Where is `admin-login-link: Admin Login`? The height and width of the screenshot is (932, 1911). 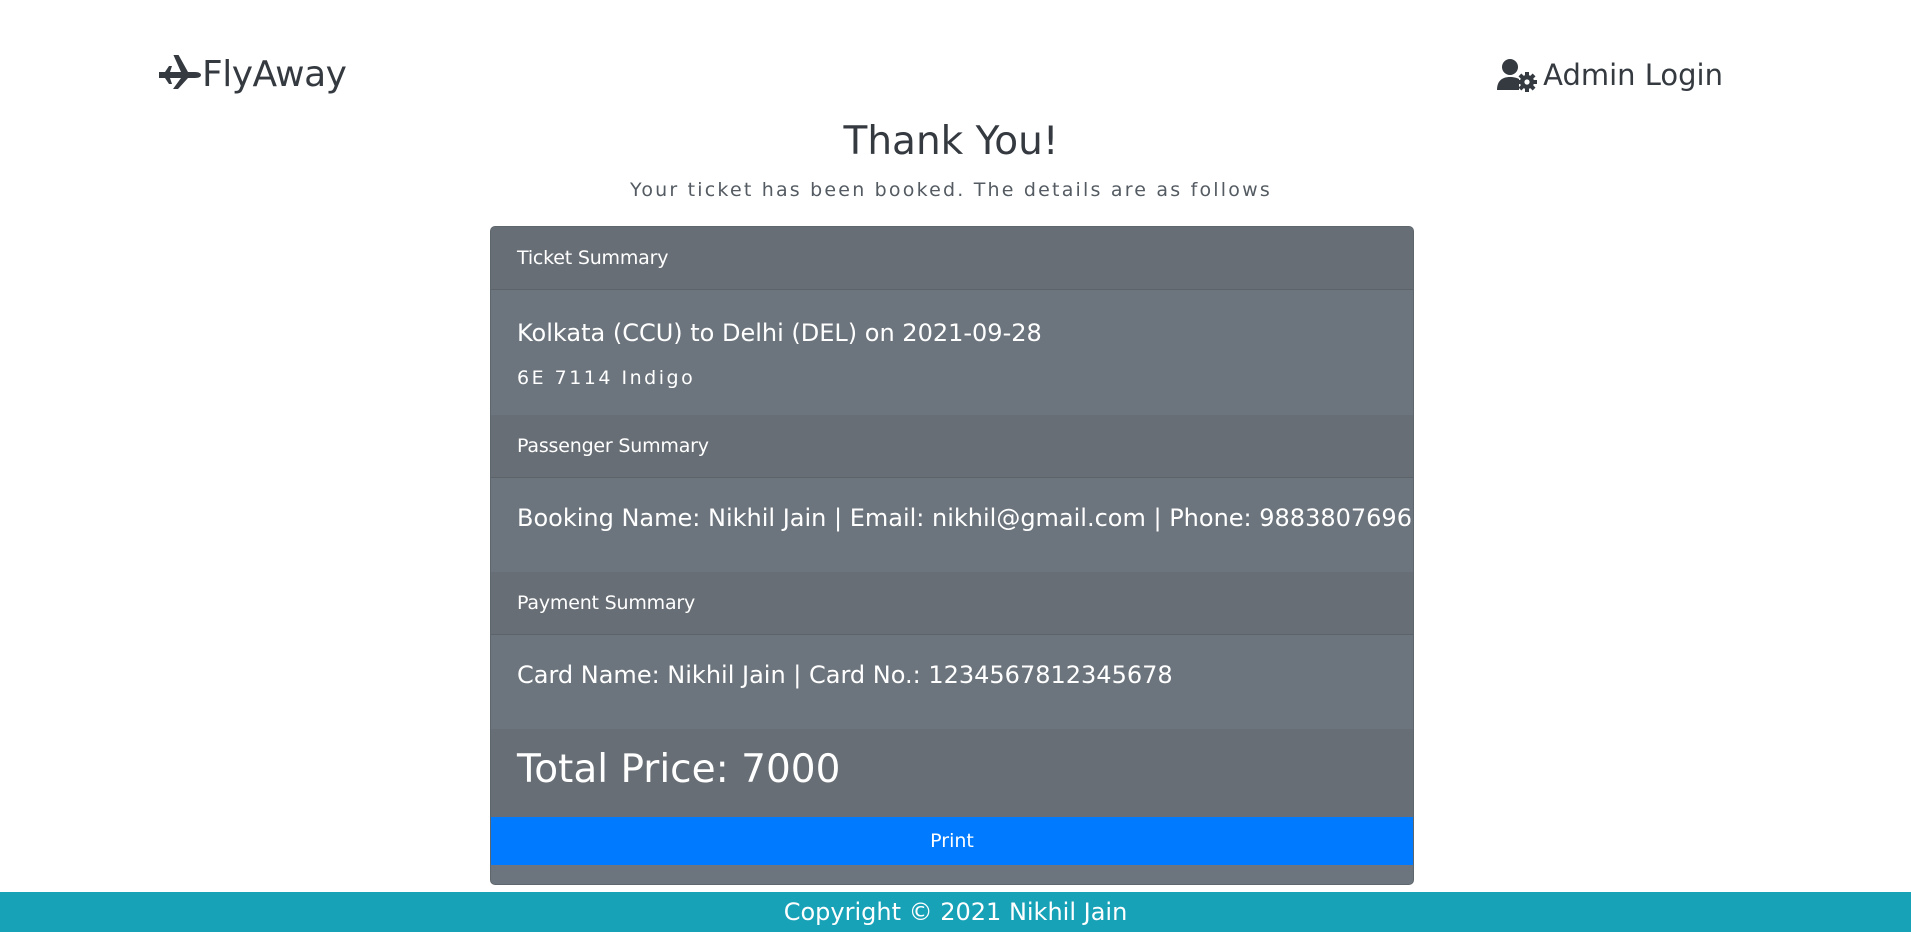
admin-login-link: Admin Login is located at coordinates (1610, 75).